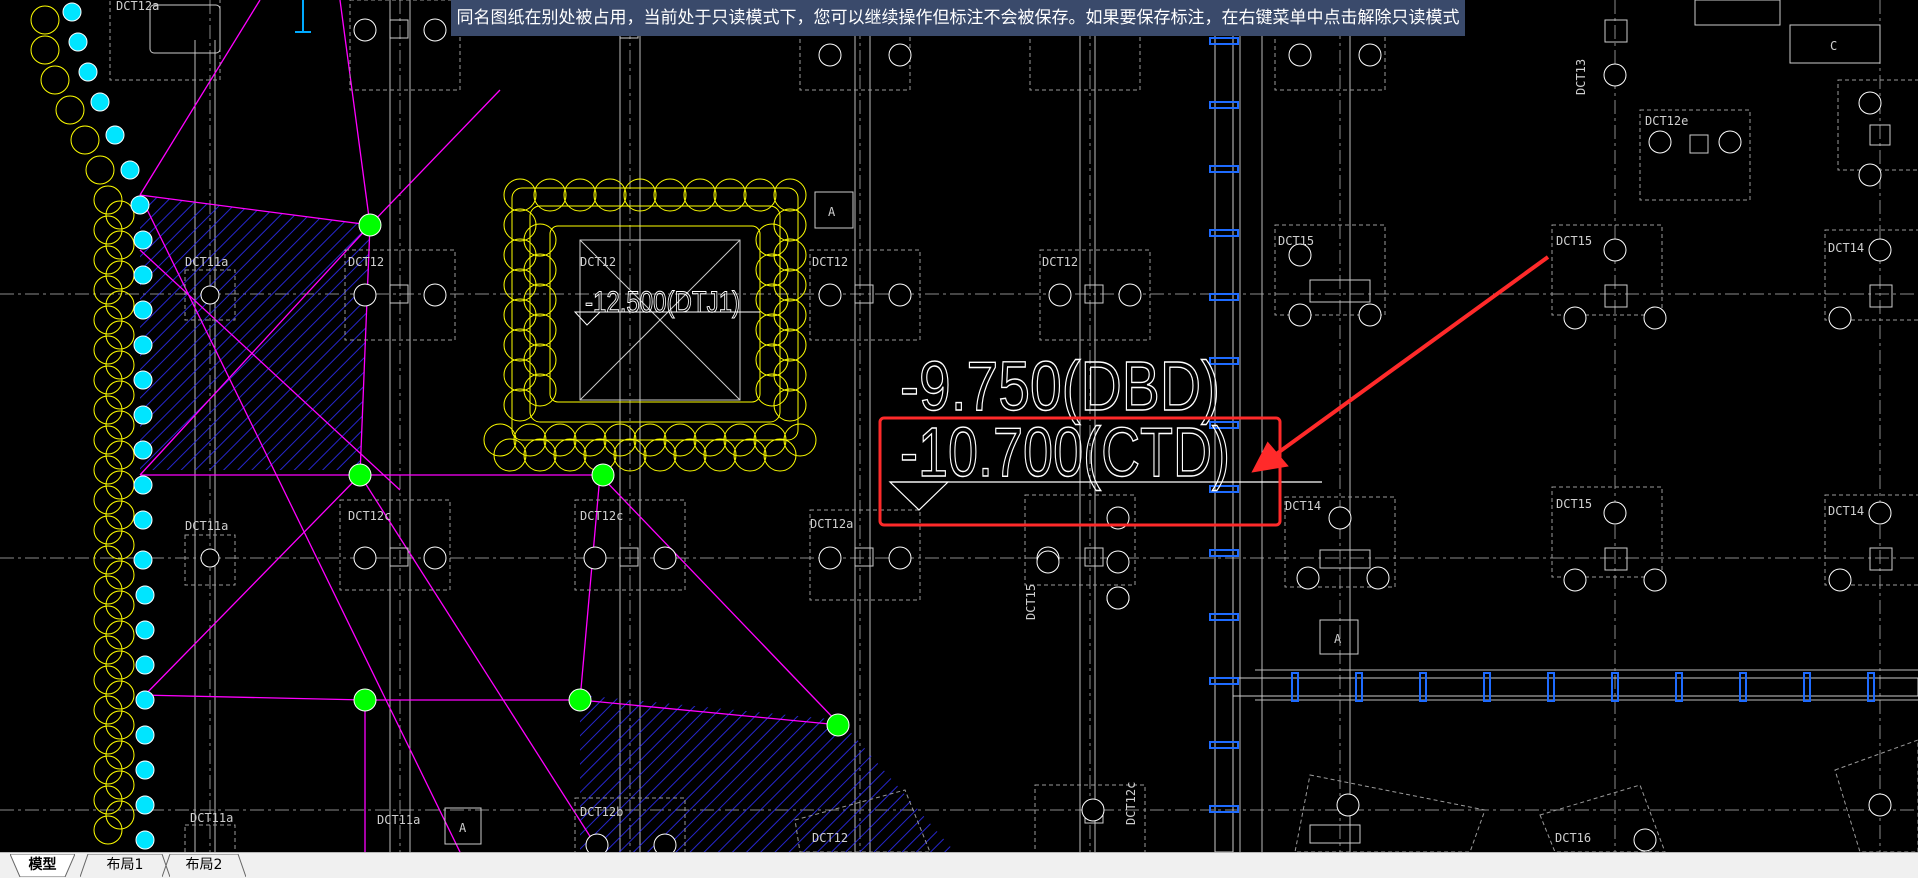 The image size is (1918, 878). Describe the element at coordinates (204, 865) in the screenshot. I see `tab-layout2: 布局2` at that location.